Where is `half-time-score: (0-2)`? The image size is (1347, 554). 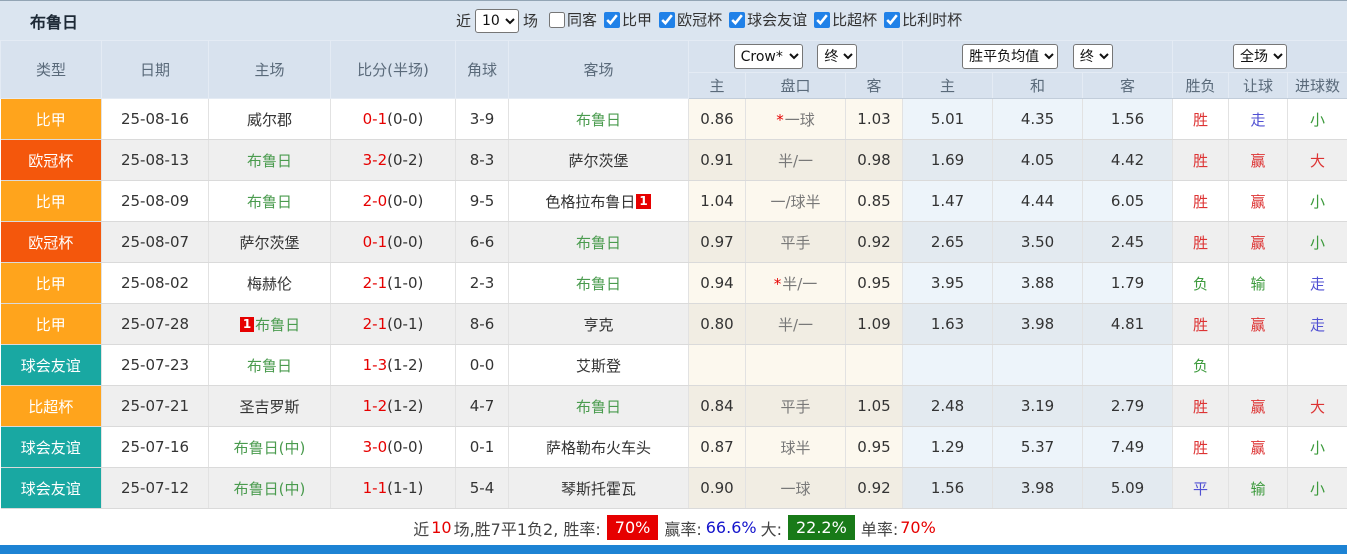 half-time-score: (0-2) is located at coordinates (405, 160).